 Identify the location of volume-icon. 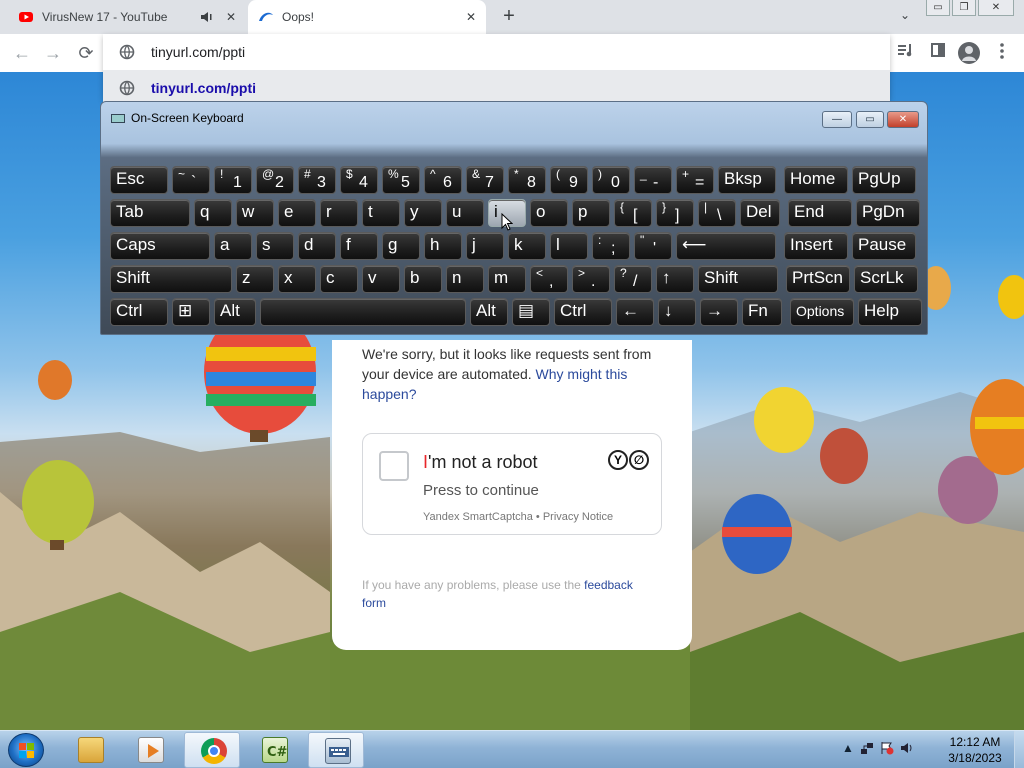
(907, 749).